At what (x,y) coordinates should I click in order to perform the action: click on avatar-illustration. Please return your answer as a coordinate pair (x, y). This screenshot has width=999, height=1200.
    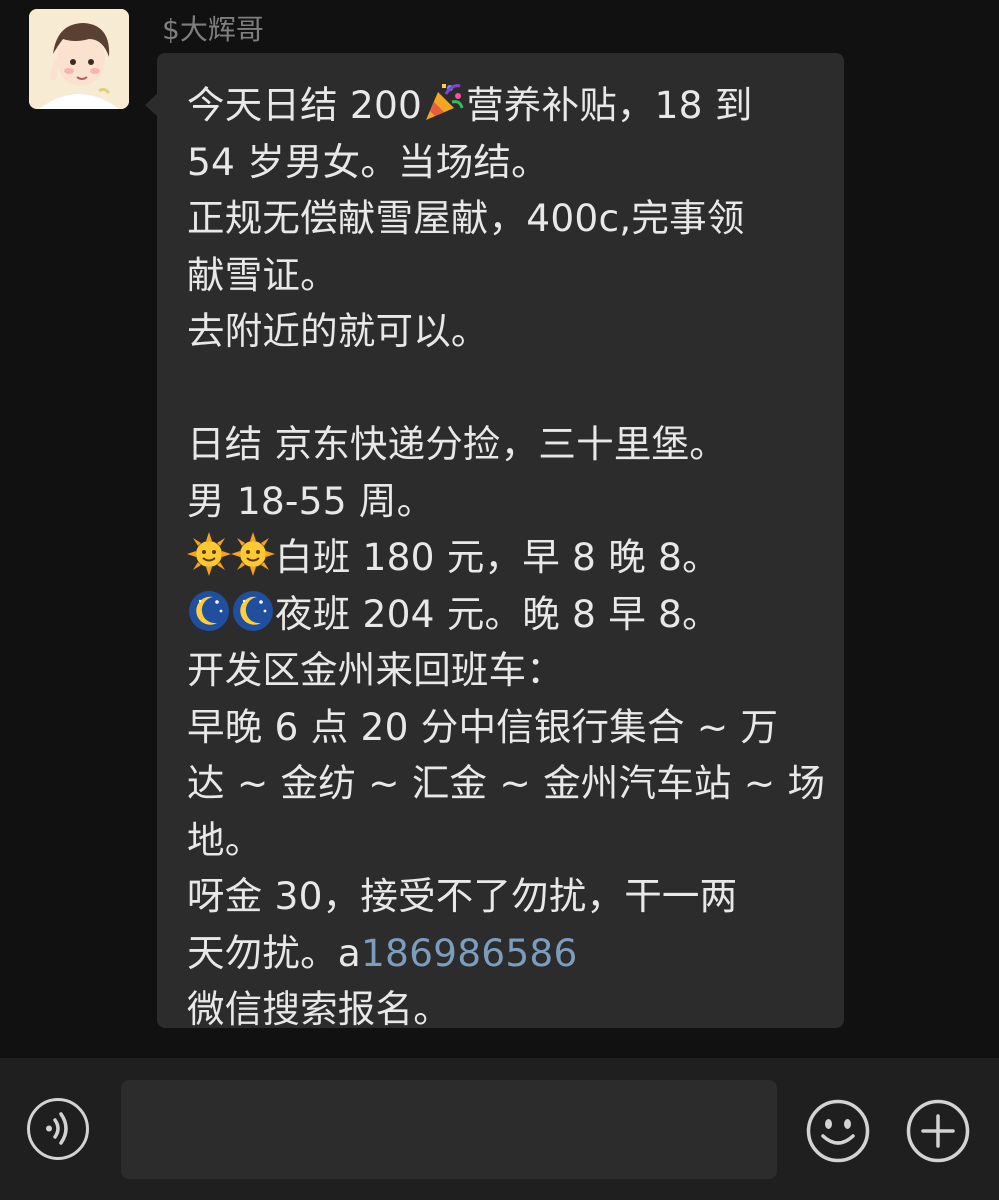
    Looking at the image, I should click on (79, 59).